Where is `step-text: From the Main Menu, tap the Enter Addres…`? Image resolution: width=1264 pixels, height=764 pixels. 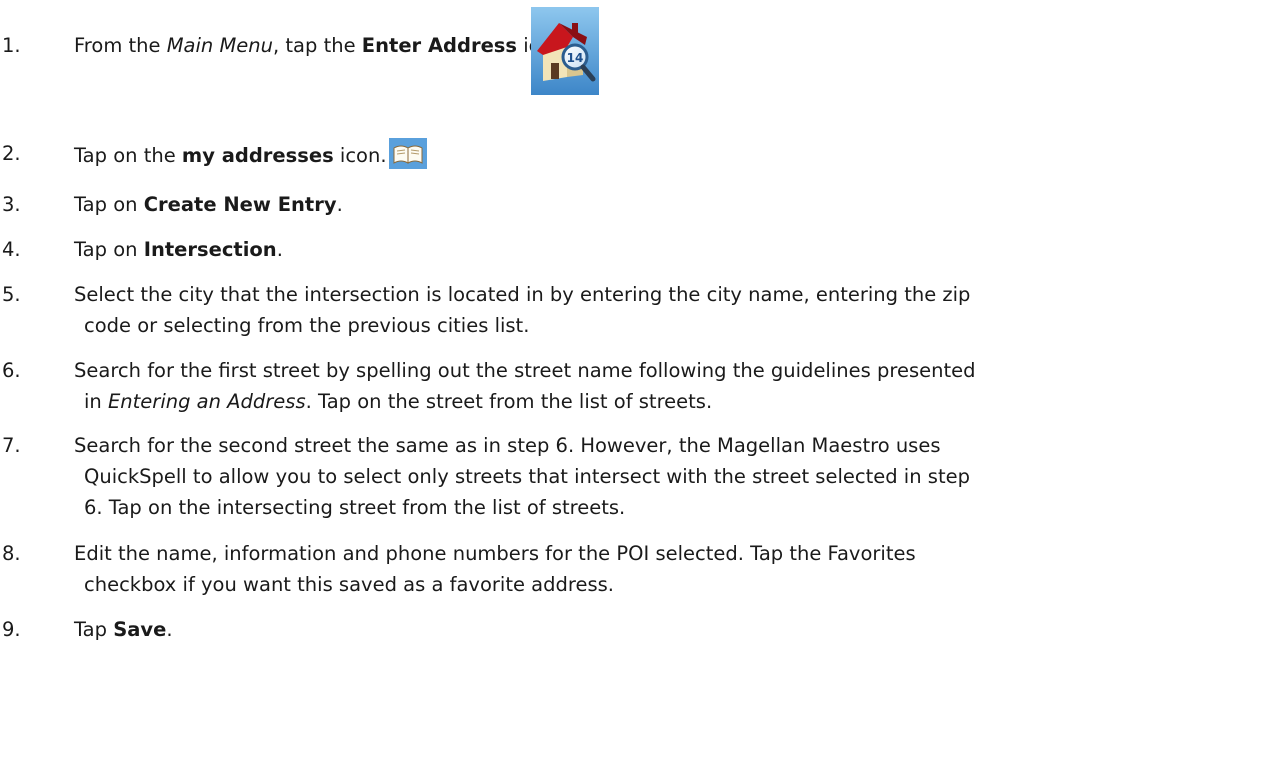 step-text: From the Main Menu, tap the Enter Addres… is located at coordinates (322, 45).